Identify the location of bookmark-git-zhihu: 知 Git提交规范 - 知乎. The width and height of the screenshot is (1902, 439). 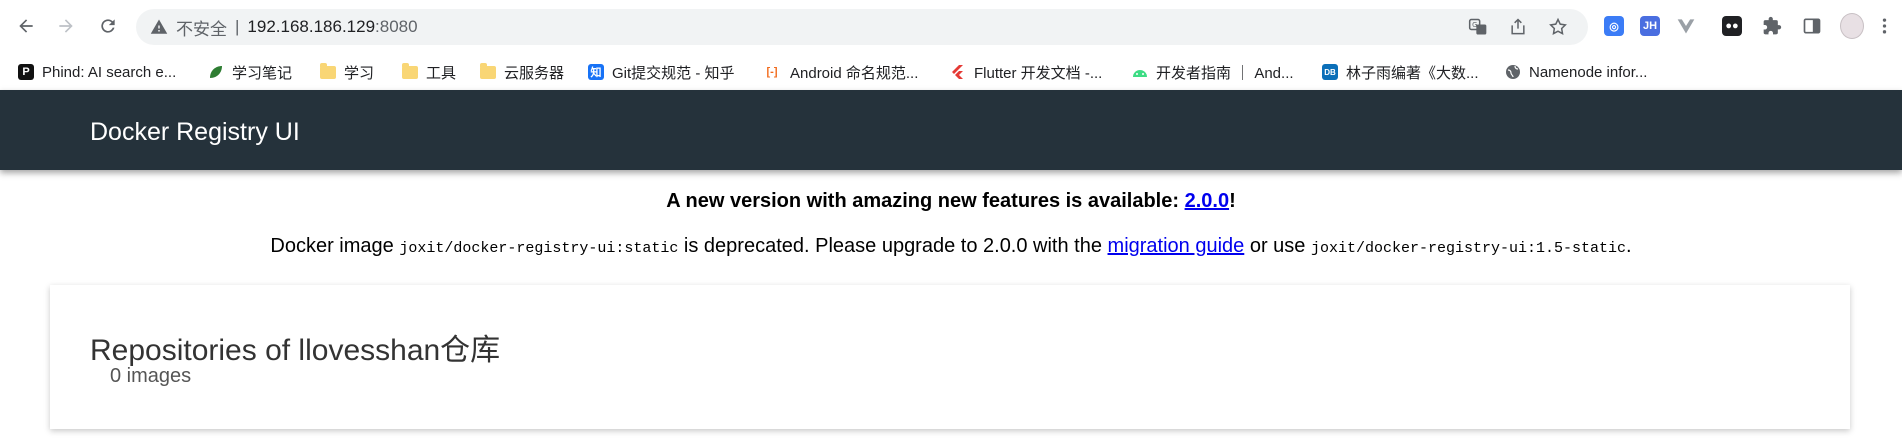
(661, 72).